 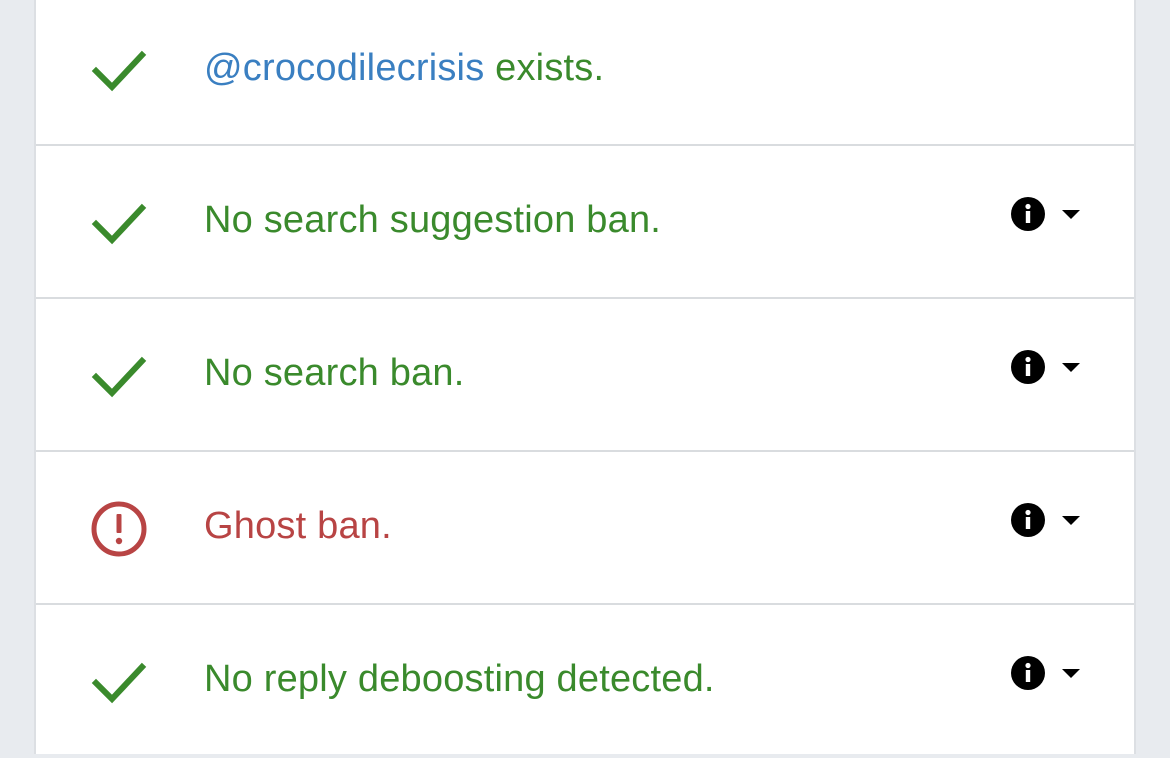 I want to click on result-label: No reply deboosting detected., so click(x=459, y=679).